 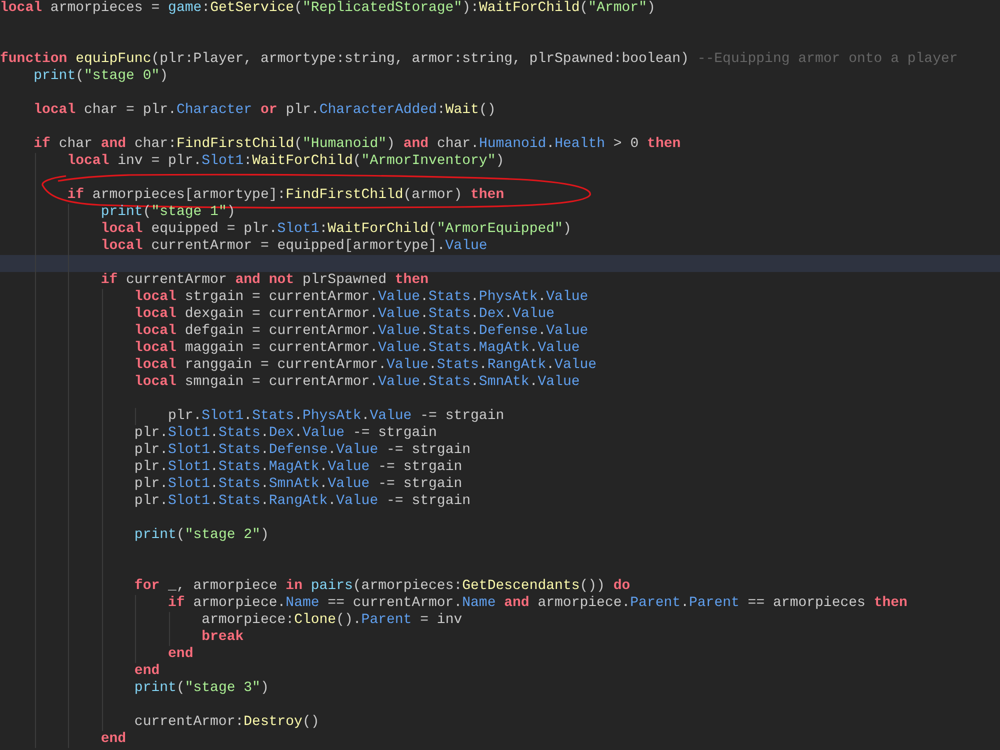 I want to click on code-line: plr.Slot1.Stats.RangAtk.Value -= strgain, so click(x=302, y=501).